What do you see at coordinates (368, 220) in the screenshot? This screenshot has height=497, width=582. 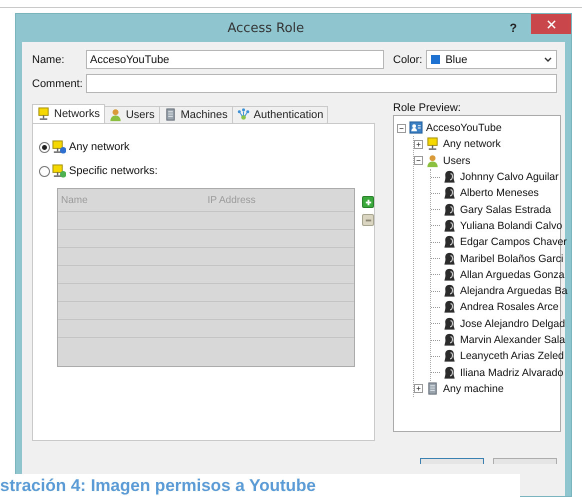 I see `remove-button` at bounding box center [368, 220].